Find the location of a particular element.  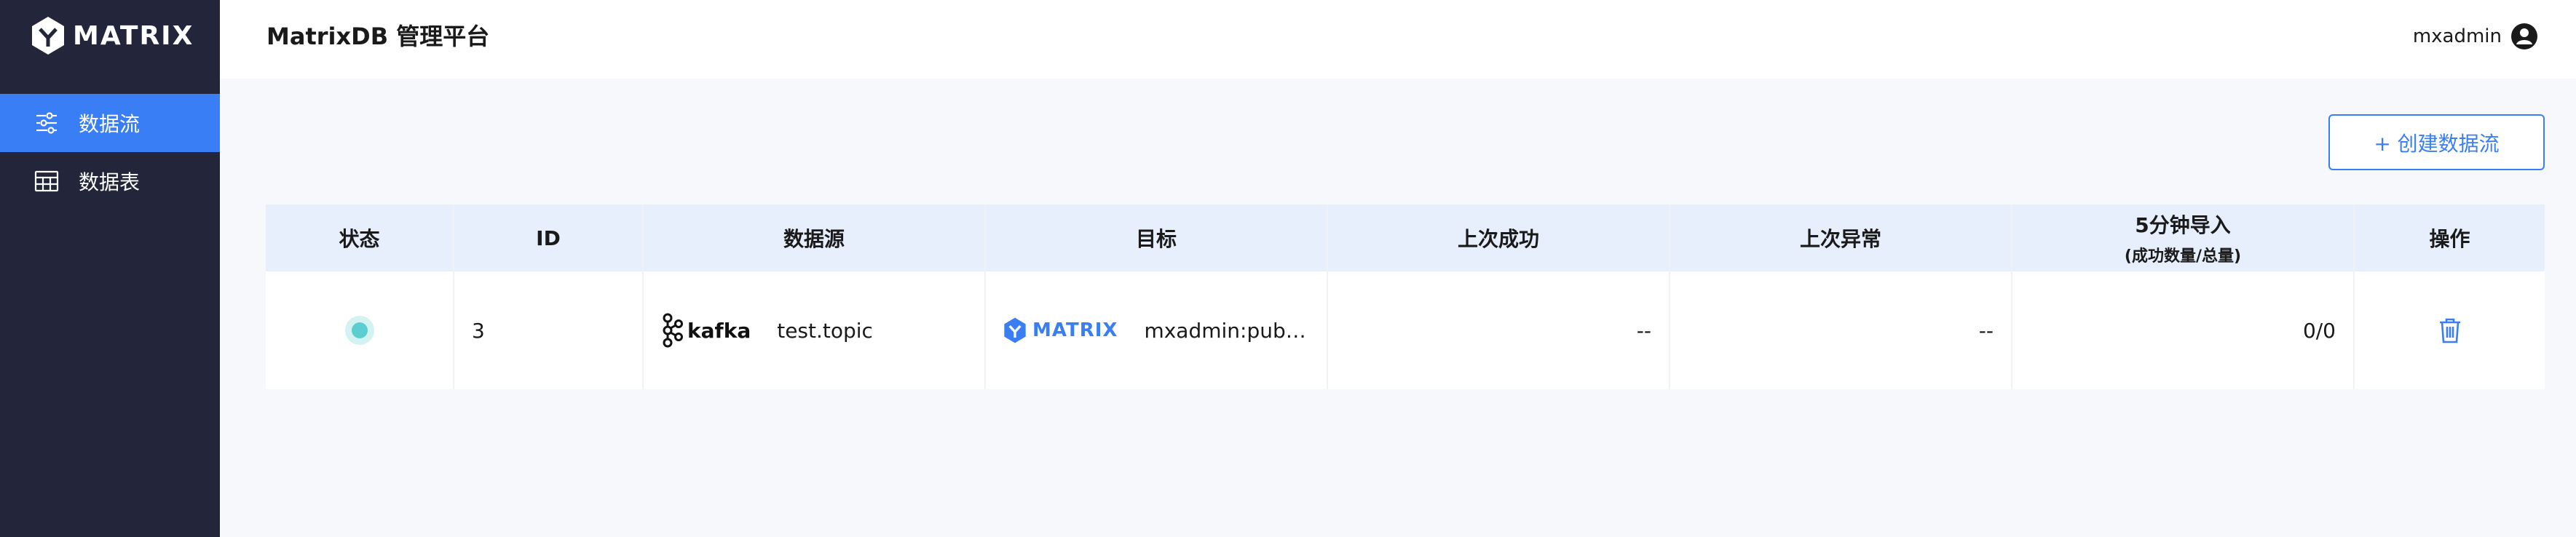

column-header-sublabel: (成功数量/总量) is located at coordinates (2183, 256).